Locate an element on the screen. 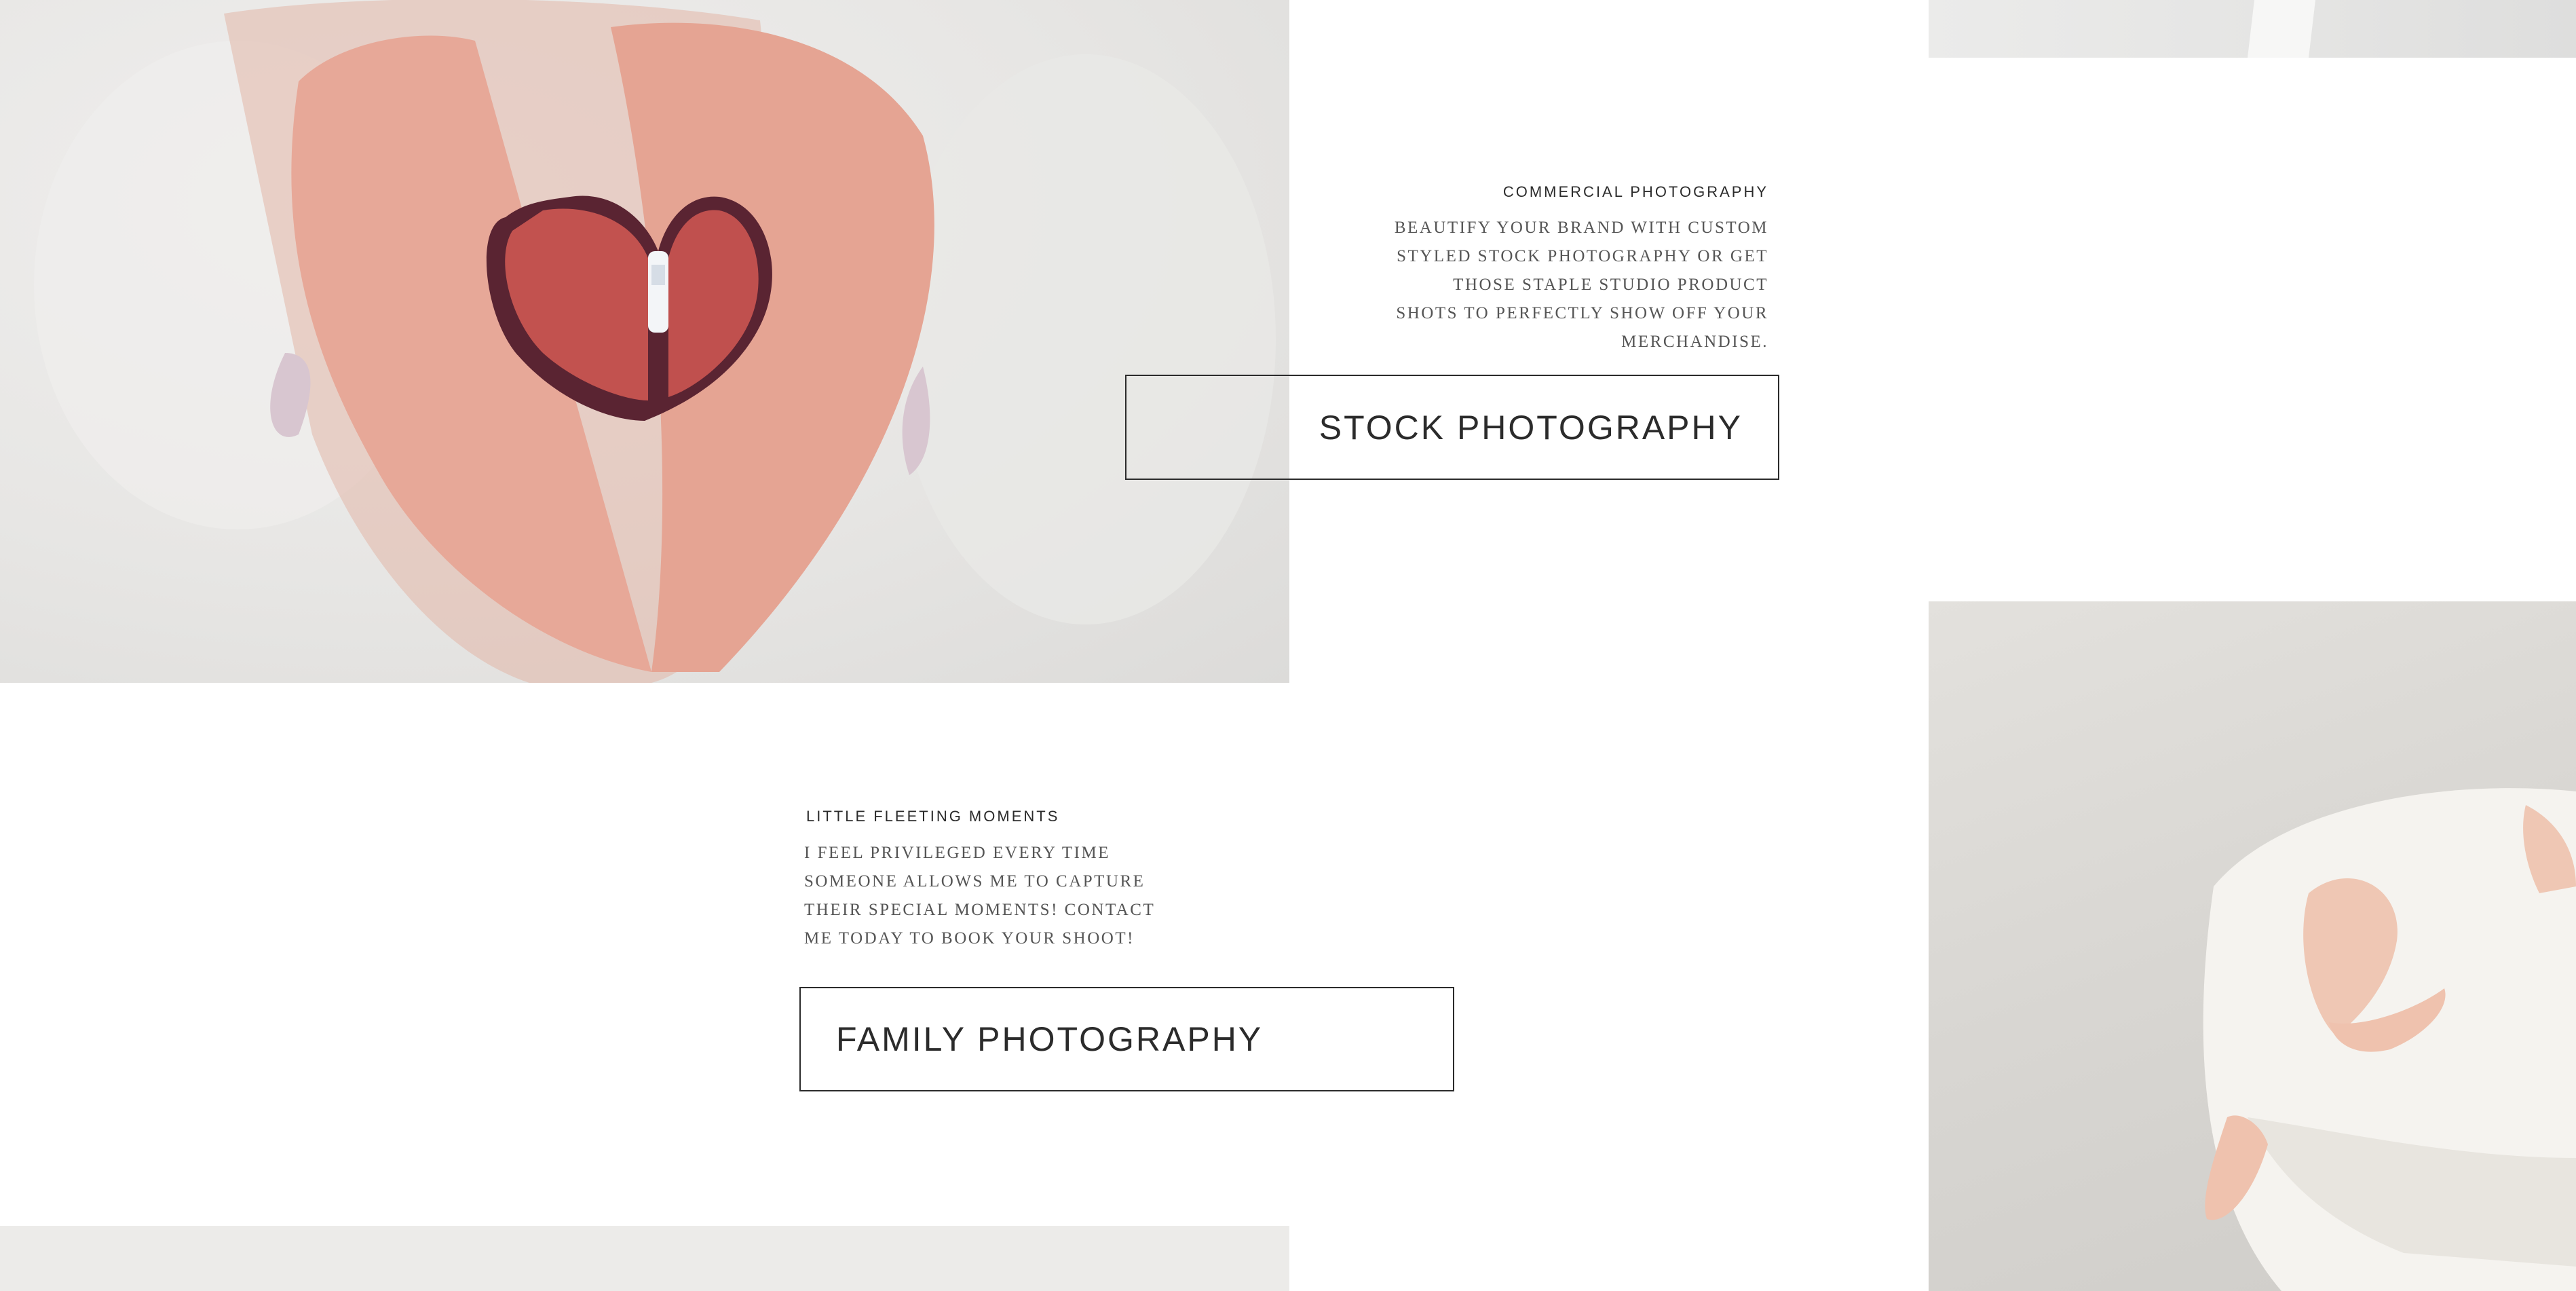 The image size is (2576, 1291). newborn-illustration is located at coordinates (2389, 1039).